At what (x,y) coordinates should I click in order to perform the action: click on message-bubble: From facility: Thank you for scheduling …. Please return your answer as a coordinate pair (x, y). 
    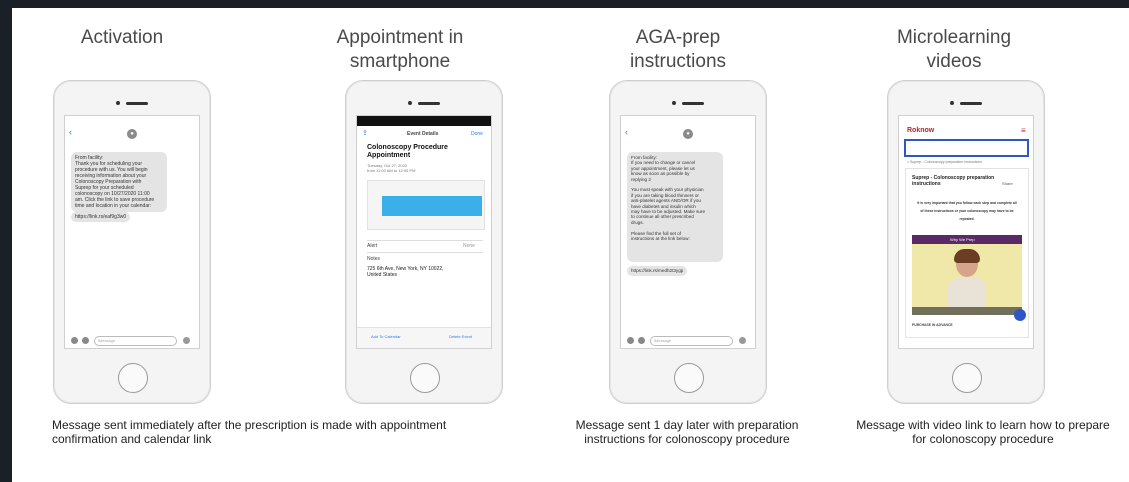
    Looking at the image, I should click on (119, 182).